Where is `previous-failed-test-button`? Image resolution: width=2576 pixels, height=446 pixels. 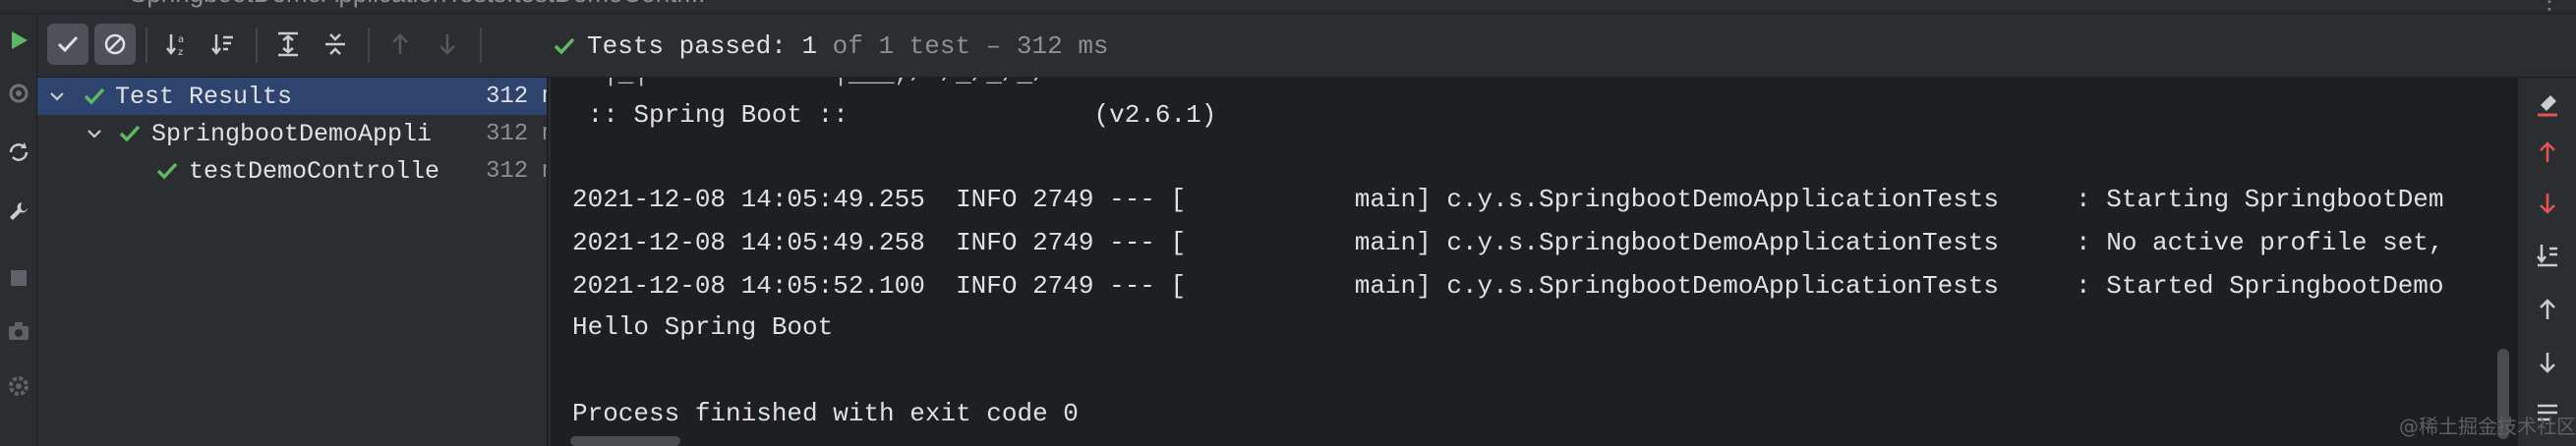 previous-failed-test-button is located at coordinates (400, 44).